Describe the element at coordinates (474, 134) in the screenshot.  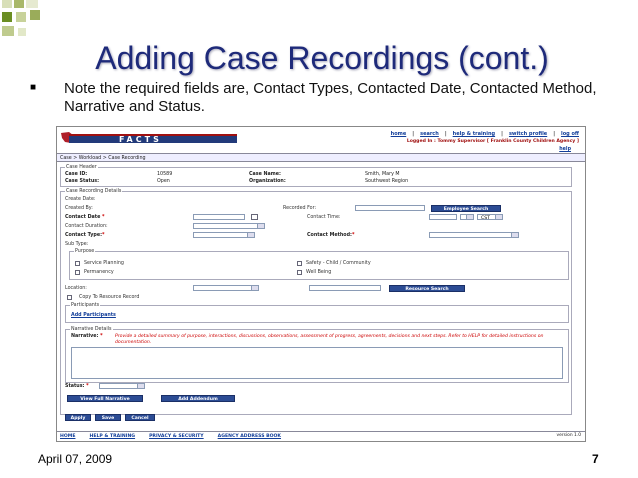
I see `nav-help-link: help & training` at that location.